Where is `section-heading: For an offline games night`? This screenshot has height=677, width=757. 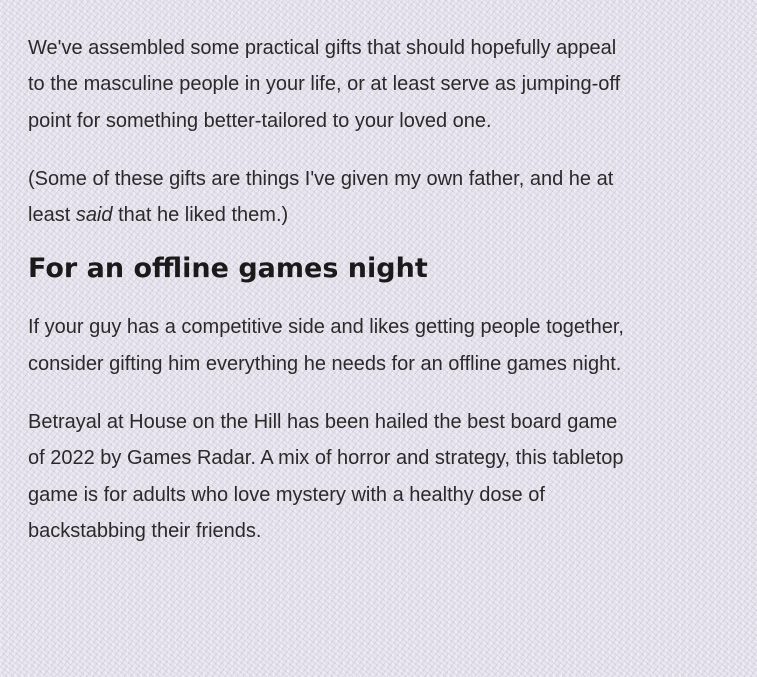 section-heading: For an offline games night is located at coordinates (228, 269).